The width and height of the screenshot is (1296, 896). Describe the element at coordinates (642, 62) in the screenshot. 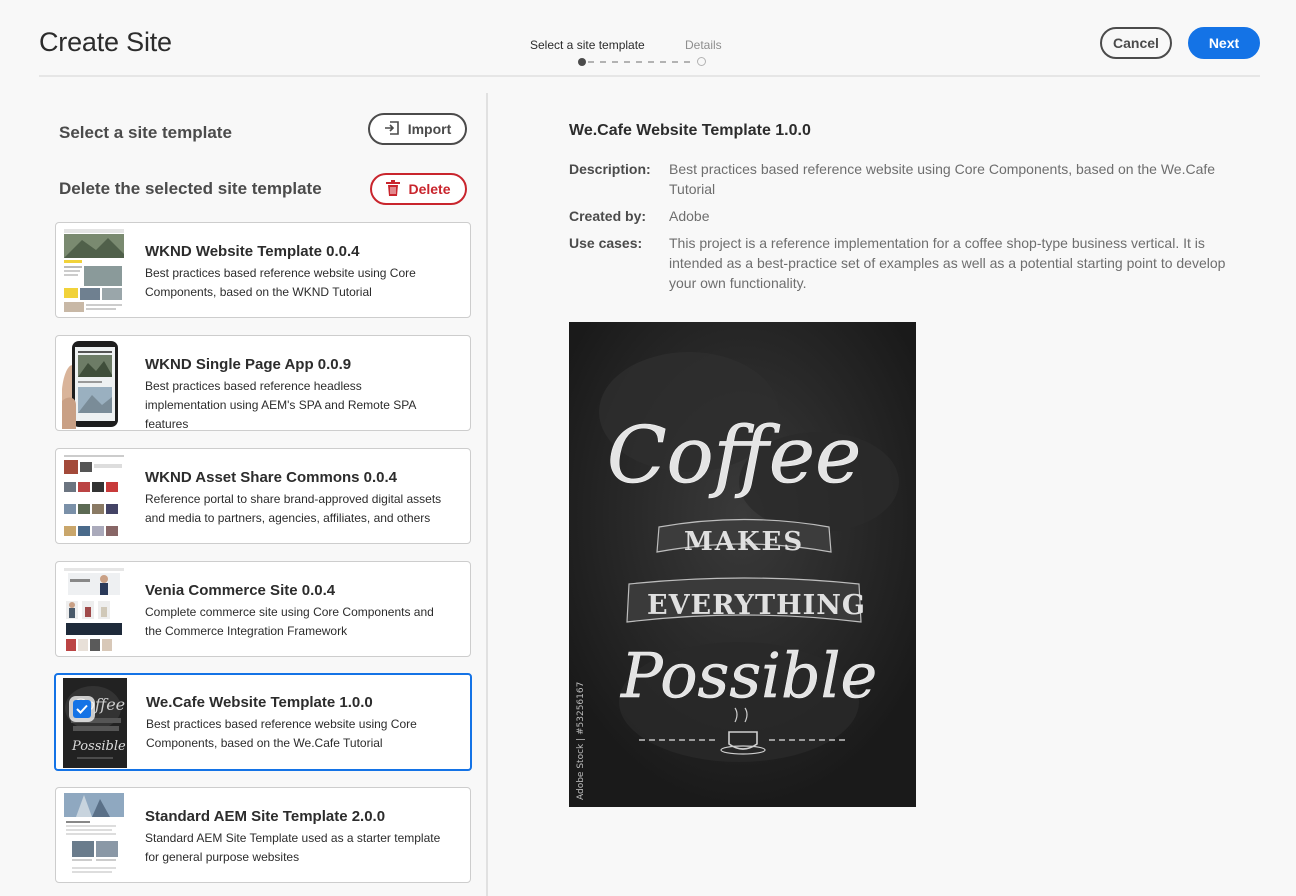

I see `step-progress-track` at that location.